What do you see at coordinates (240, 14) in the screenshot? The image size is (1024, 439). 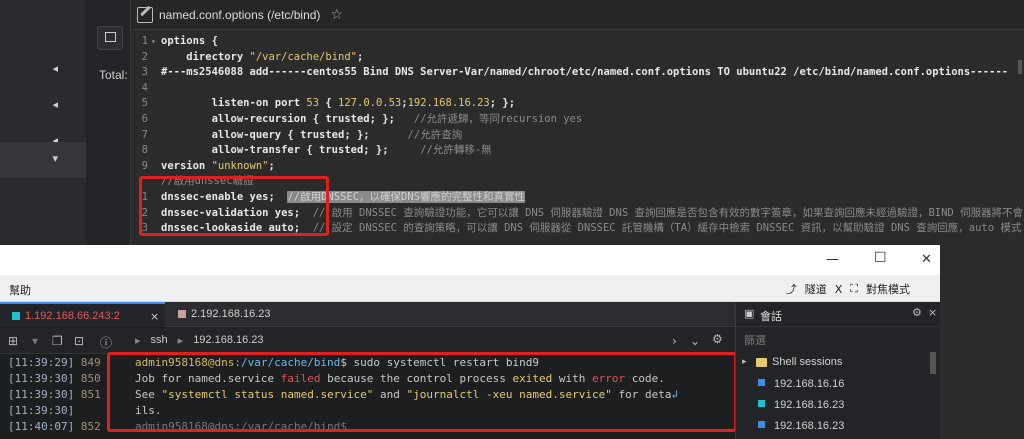 I see `file-title: named.conf.options (/etc/bind)` at bounding box center [240, 14].